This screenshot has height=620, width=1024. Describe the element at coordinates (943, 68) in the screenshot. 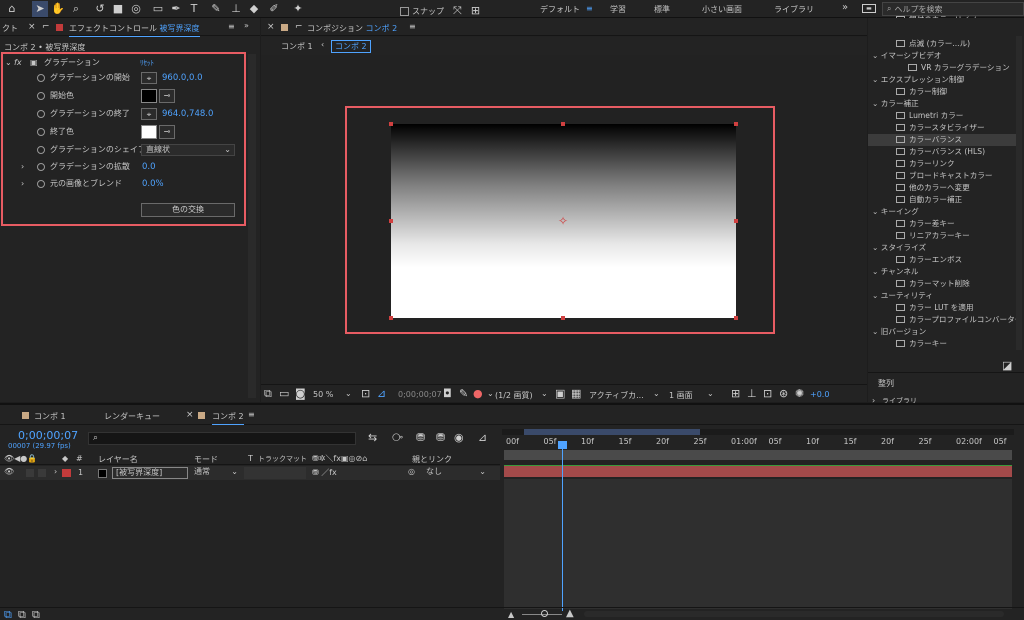

I see `effect-item: VR カラーグラデーション` at that location.